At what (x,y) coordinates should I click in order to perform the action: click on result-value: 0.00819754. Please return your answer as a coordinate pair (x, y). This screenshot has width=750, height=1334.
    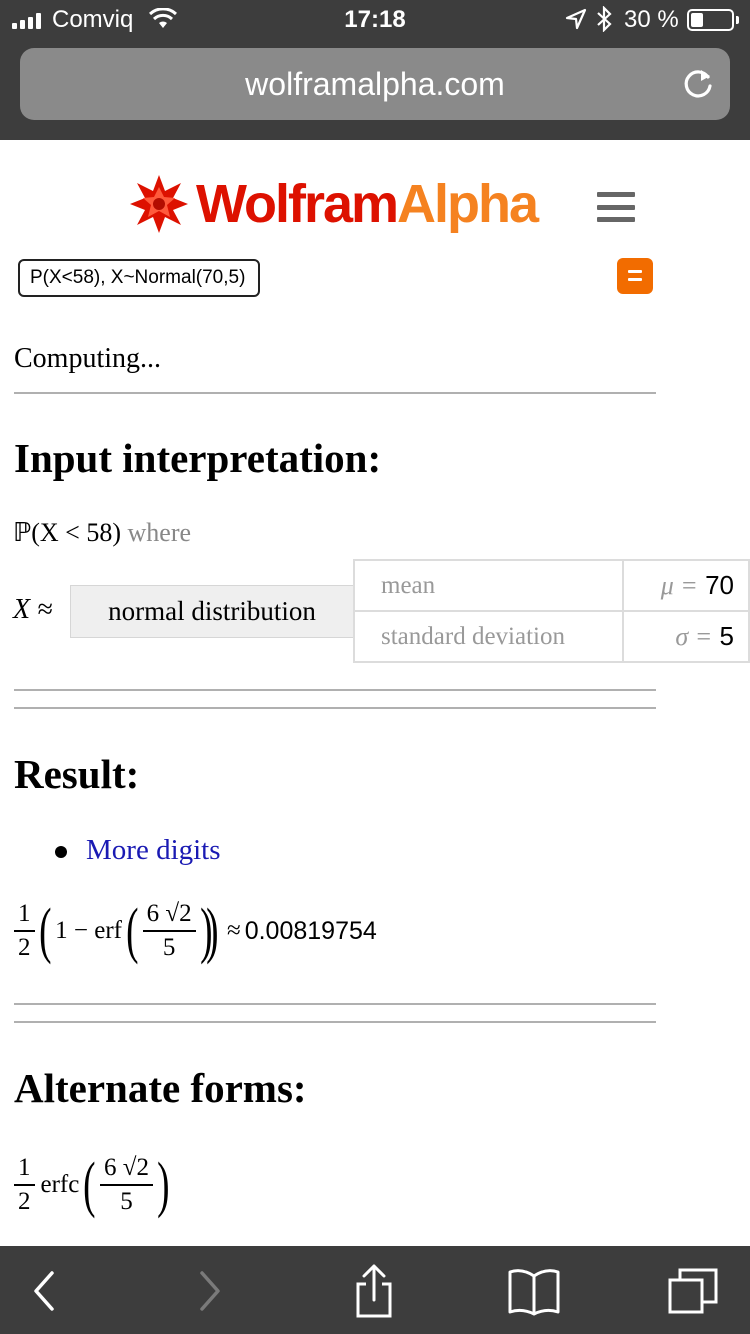
    Looking at the image, I should click on (310, 930).